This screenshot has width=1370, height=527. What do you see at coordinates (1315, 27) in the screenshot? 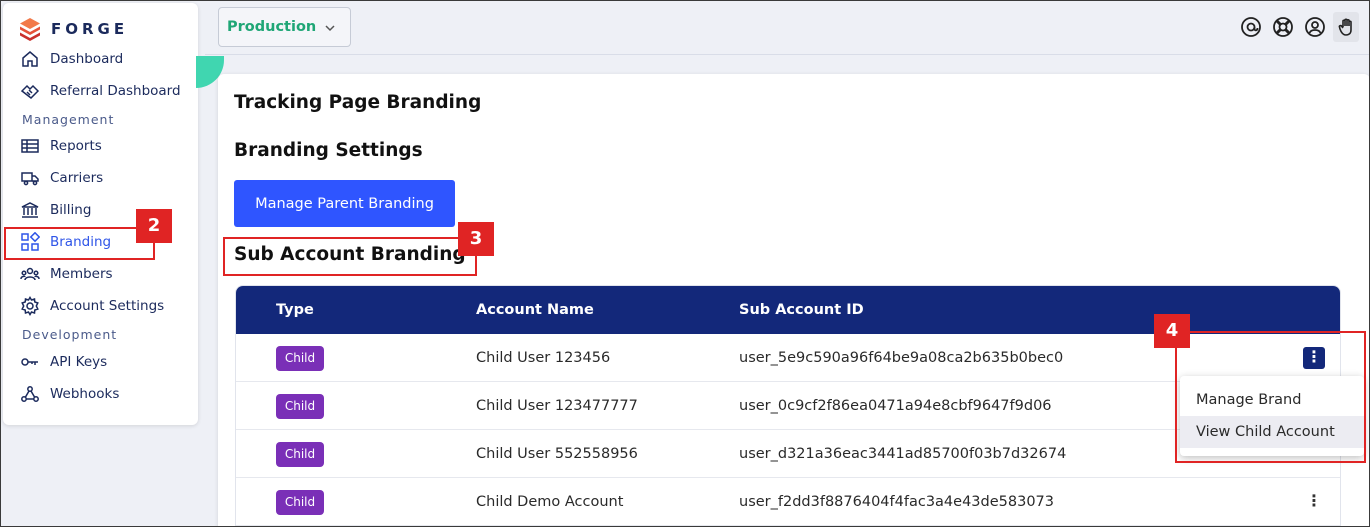
I see `user-icon` at bounding box center [1315, 27].